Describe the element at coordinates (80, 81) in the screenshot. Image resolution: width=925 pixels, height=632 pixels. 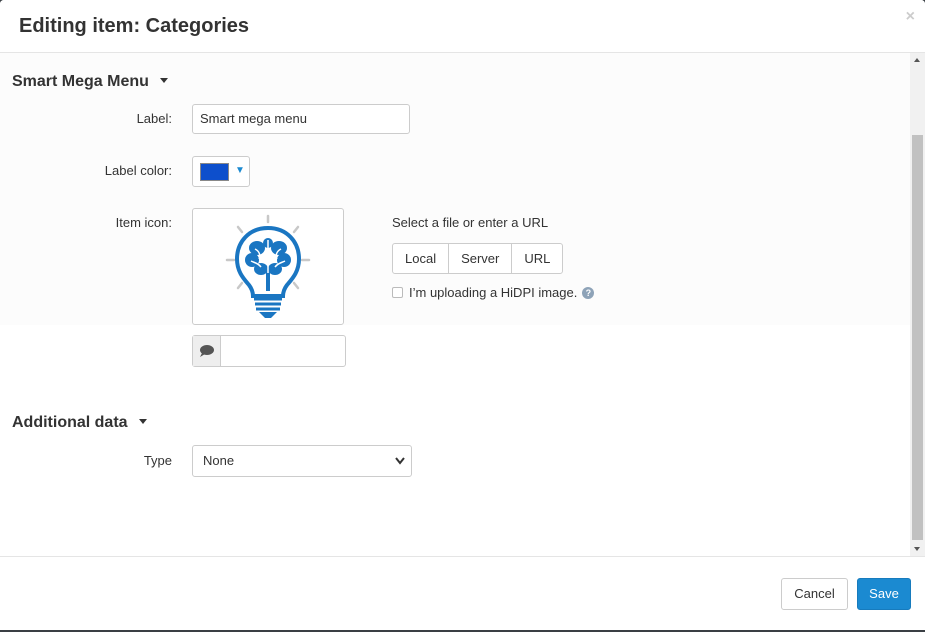
I see `section-heading-label: Smart Mega Menu` at that location.